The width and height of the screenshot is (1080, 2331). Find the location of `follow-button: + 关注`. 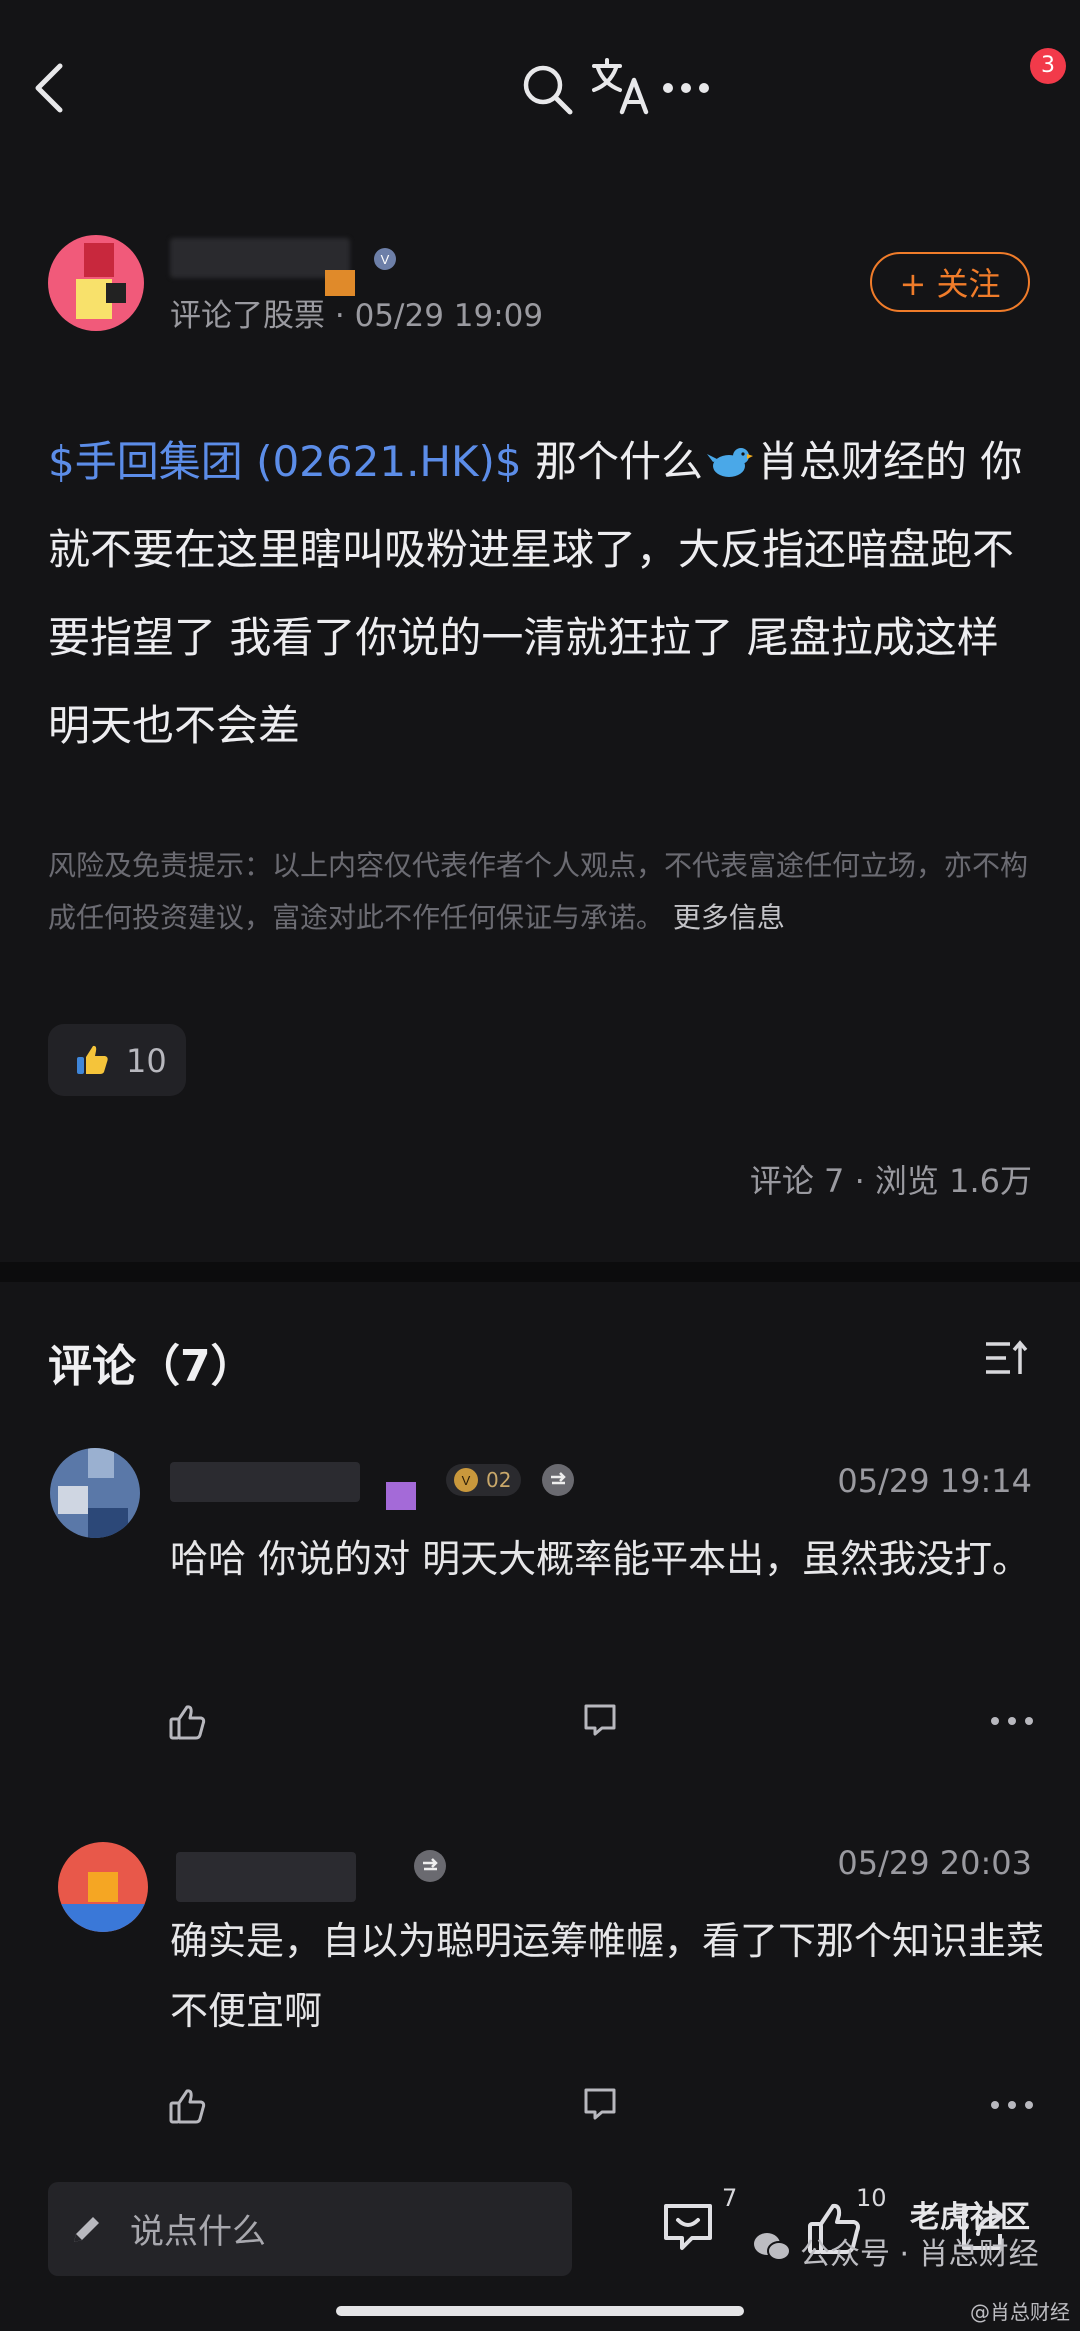

follow-button: + 关注 is located at coordinates (950, 282).